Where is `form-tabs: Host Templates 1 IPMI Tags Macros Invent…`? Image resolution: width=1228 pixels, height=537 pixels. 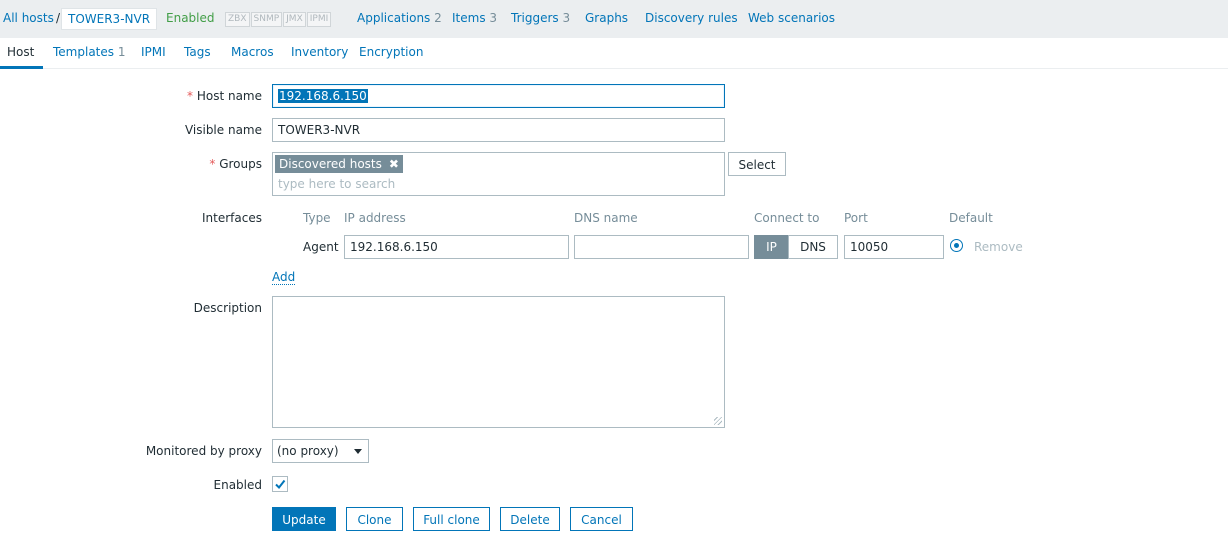
form-tabs: Host Templates 1 IPMI Tags Macros Invent… is located at coordinates (614, 53).